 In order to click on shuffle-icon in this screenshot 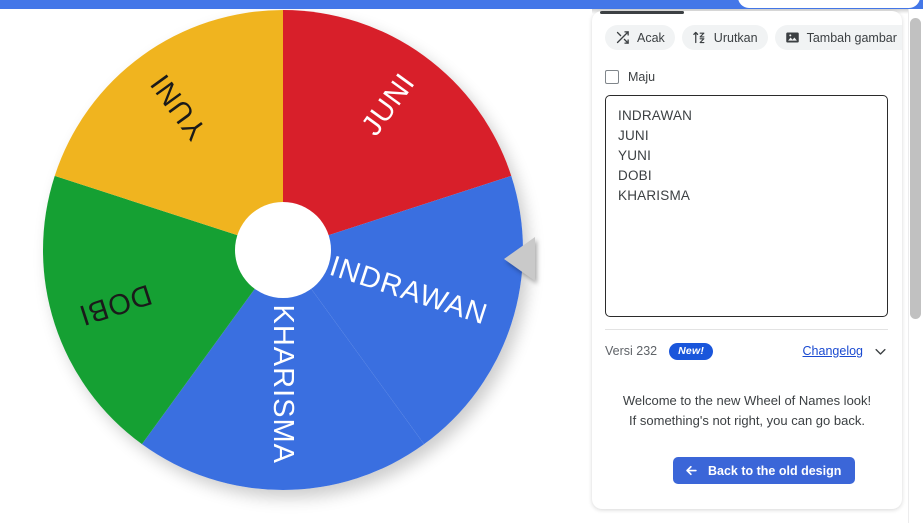, I will do `click(622, 37)`.